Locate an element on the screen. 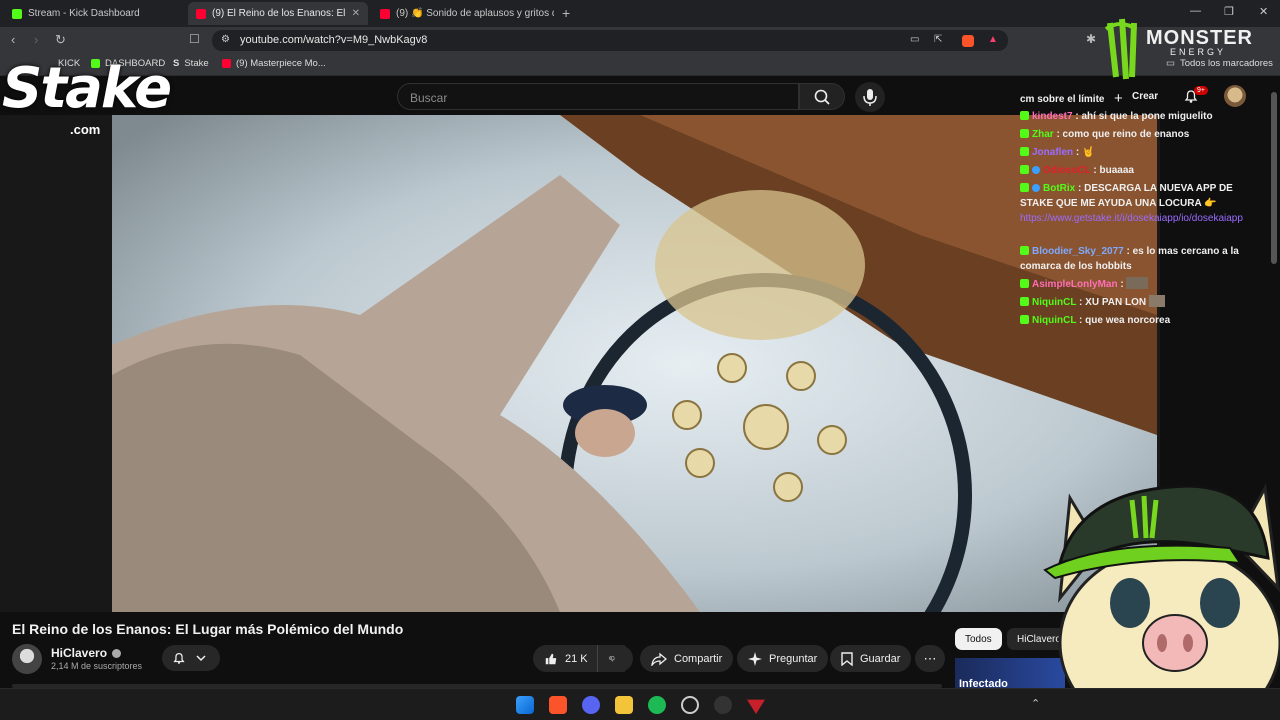 The height and width of the screenshot is (720, 1280). tab-applause: (9) 👏 Sonido de aplausos y gritos d is located at coordinates (463, 13).